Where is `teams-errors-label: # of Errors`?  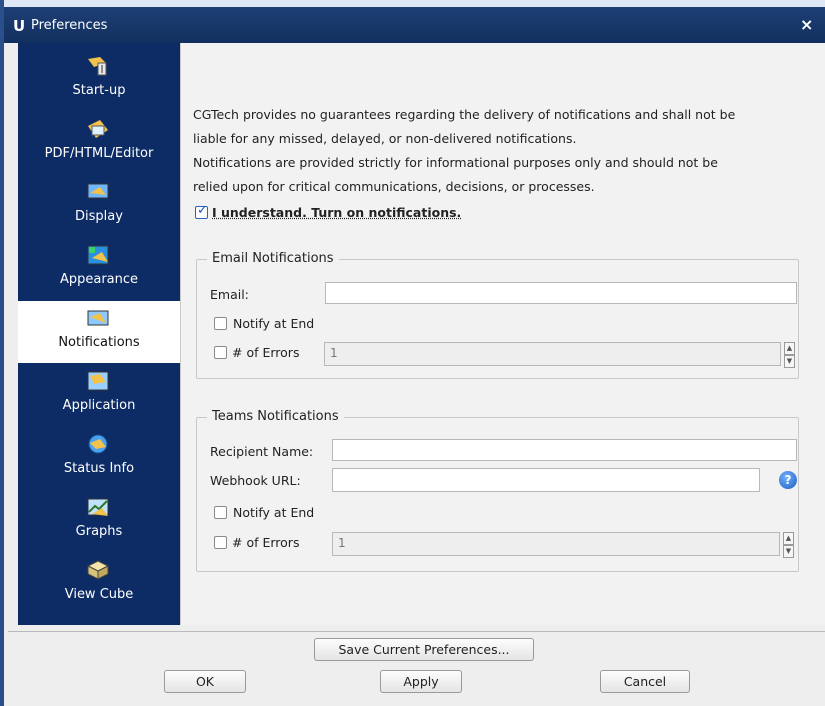
teams-errors-label: # of Errors is located at coordinates (266, 542).